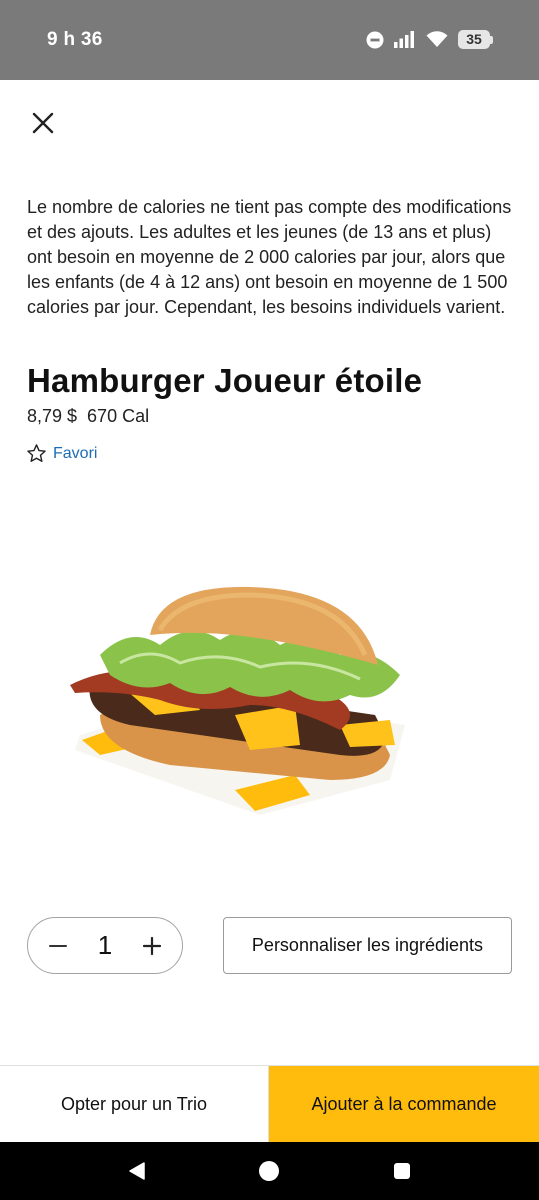 This screenshot has height=1200, width=539. Describe the element at coordinates (437, 39) in the screenshot. I see `wifi-icon` at that location.